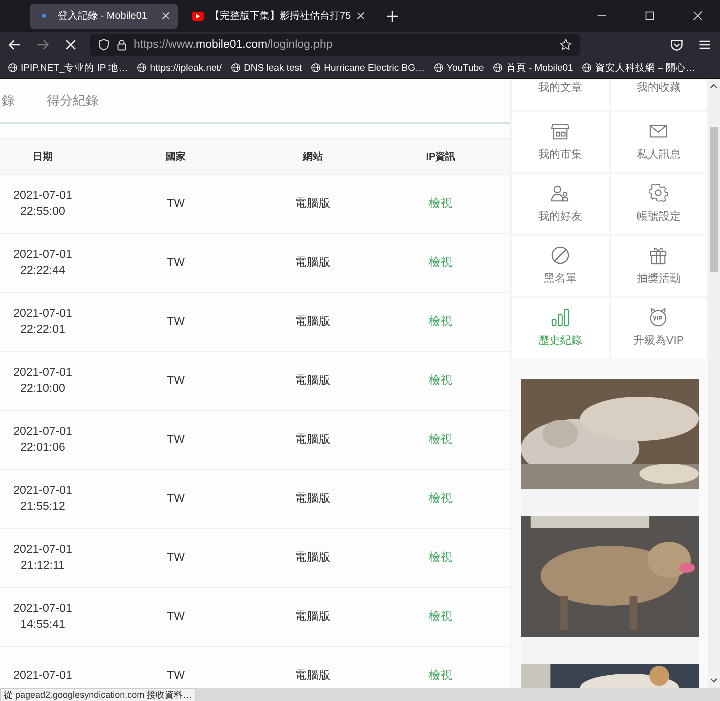 The image size is (720, 701). What do you see at coordinates (43, 204) in the screenshot?
I see `date-cell-text: 2021-07-01 22:55:00` at bounding box center [43, 204].